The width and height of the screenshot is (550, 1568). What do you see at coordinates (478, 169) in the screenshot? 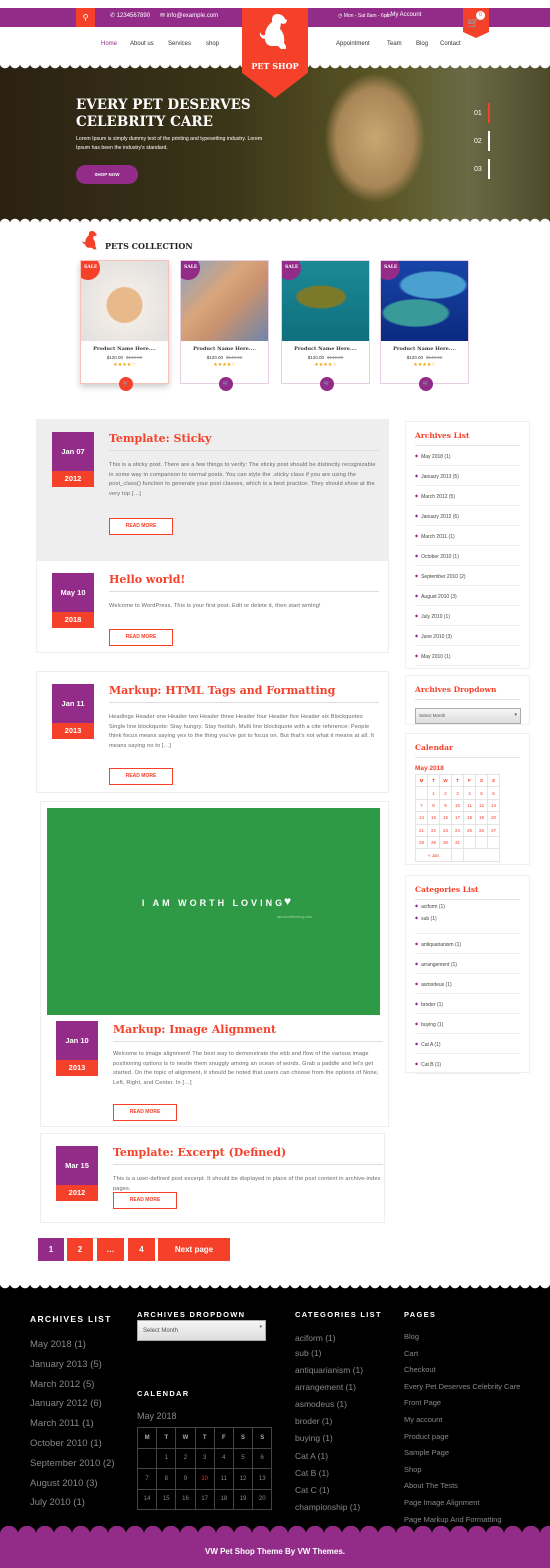
I see `slide-3: 03` at bounding box center [478, 169].